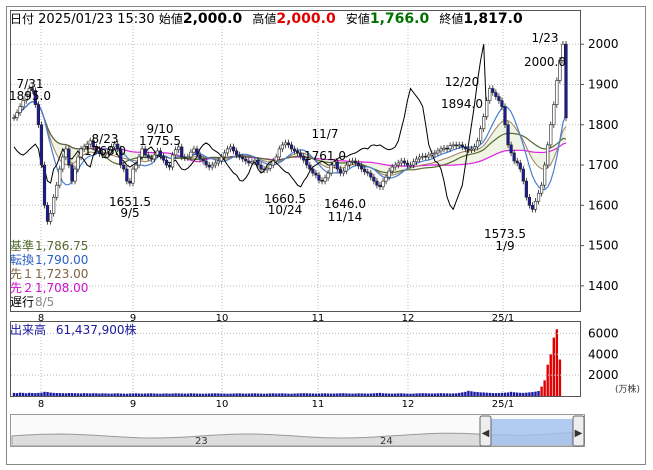 Image resolution: width=653 pixels, height=470 pixels. I want to click on volume-x-tick-label: 12, so click(408, 404).